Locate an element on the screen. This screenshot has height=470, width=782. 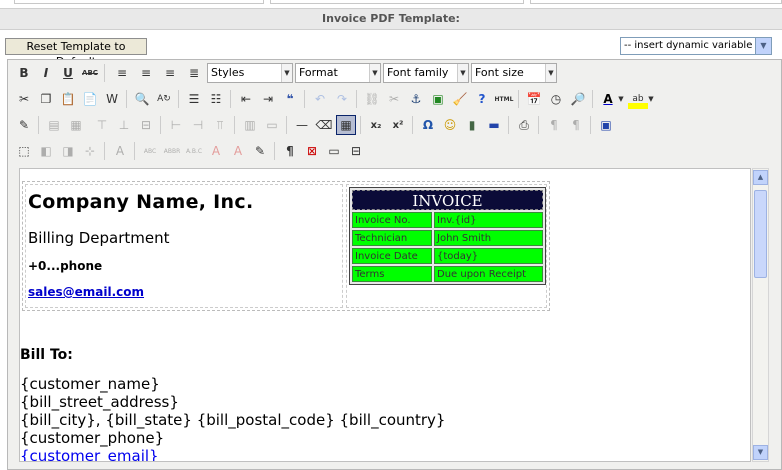
scroll-up-icon: ▲ is located at coordinates (760, 177).